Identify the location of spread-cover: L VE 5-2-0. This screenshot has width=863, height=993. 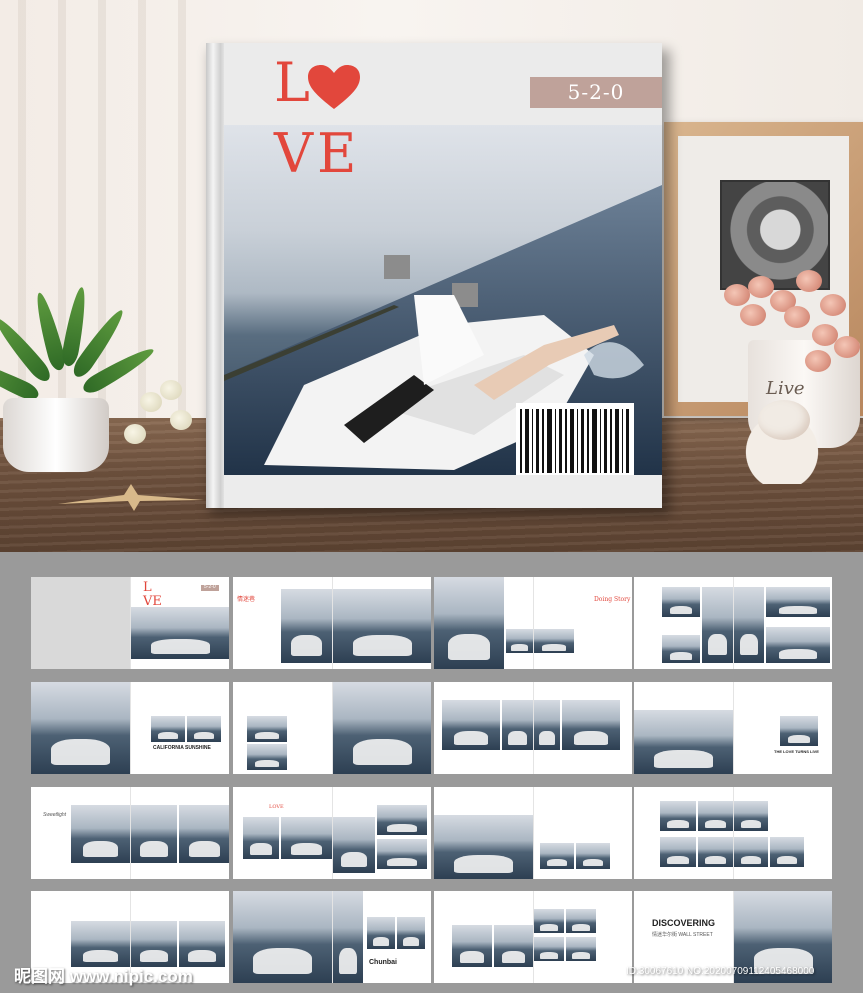
(130, 623).